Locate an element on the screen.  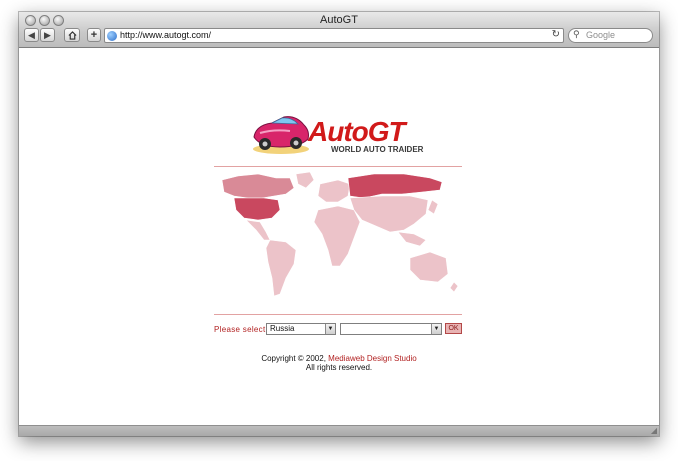
home-icon is located at coordinates (72, 35).